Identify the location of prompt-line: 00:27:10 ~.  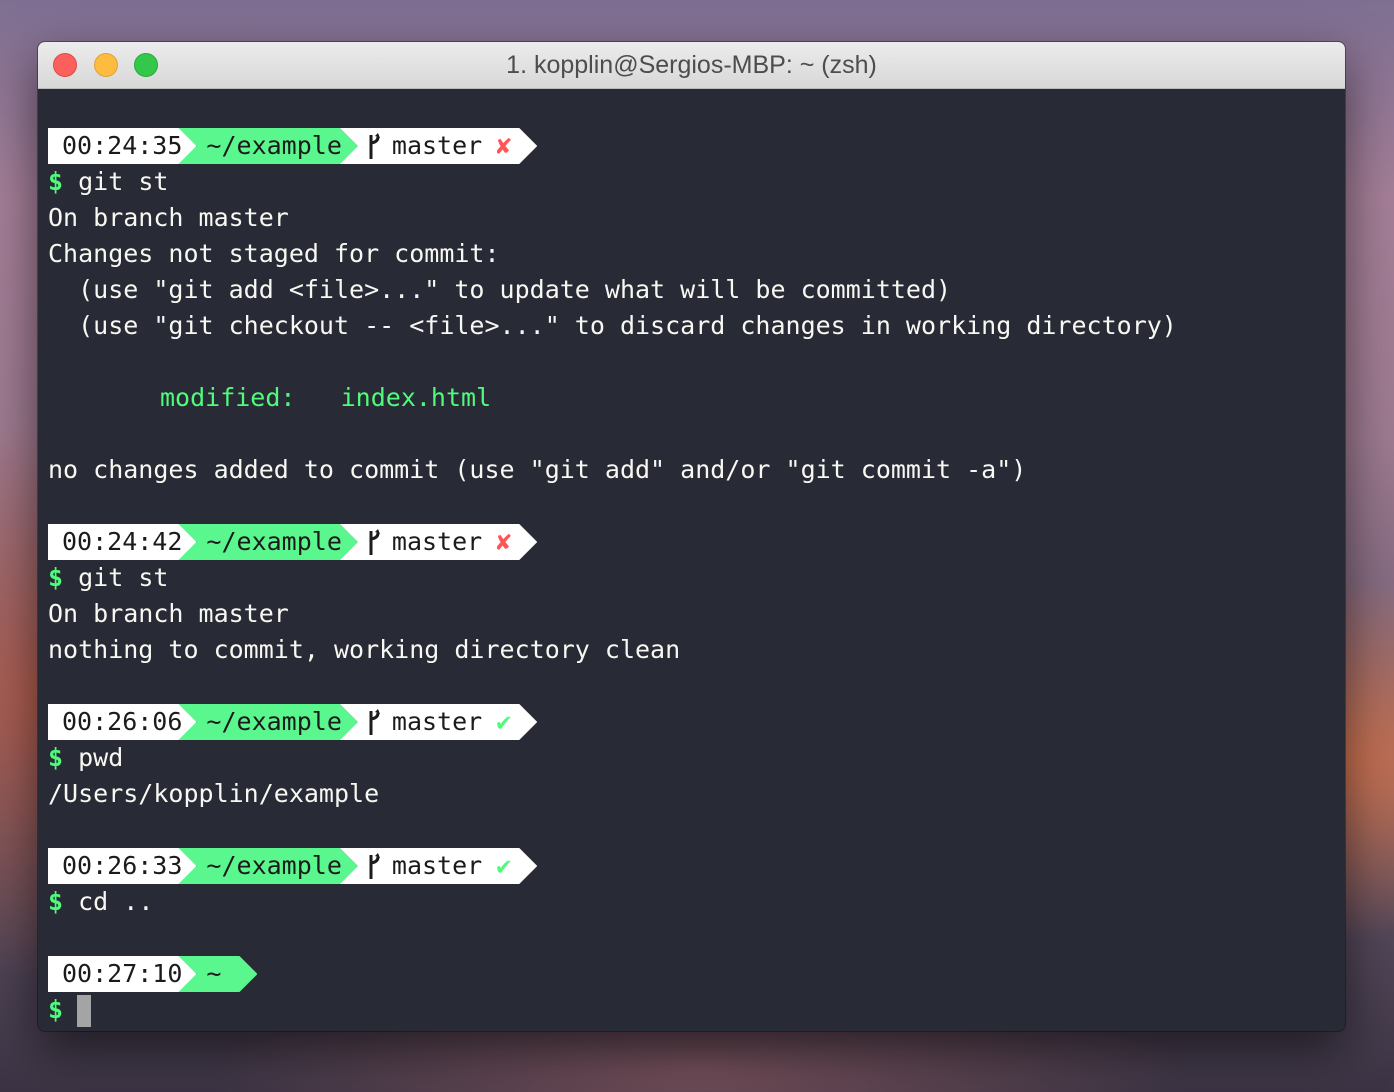
(152, 974).